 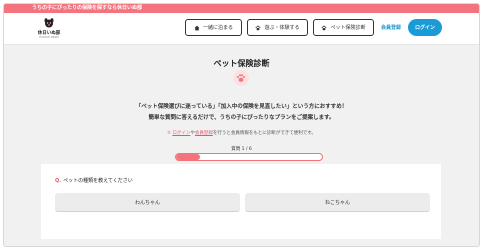 What do you see at coordinates (241, 63) in the screenshot?
I see `page-title: ペット保険診断` at bounding box center [241, 63].